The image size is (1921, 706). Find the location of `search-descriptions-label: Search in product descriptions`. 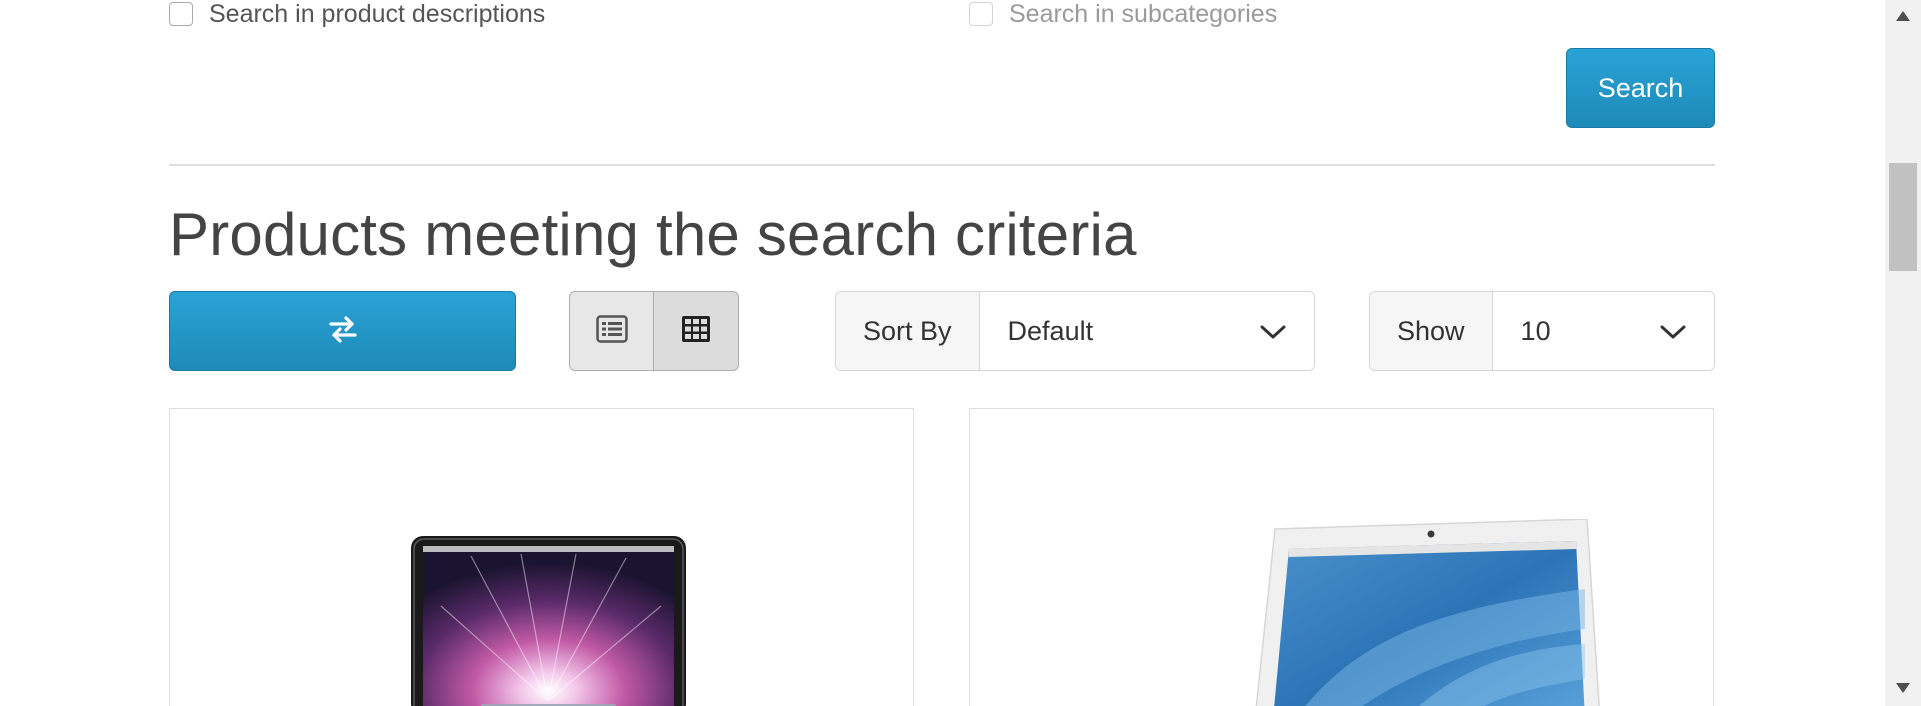

search-descriptions-label: Search in product descriptions is located at coordinates (377, 14).